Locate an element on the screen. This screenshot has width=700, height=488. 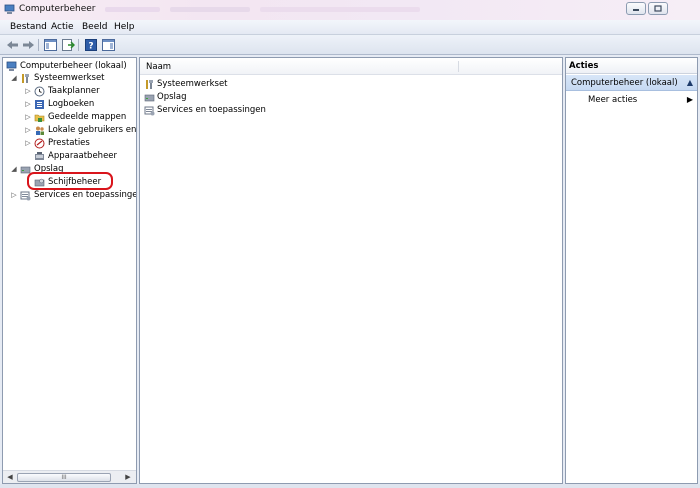
tree-node-services-en-toepassingen: ▷ Services en toepassingen is located at coordinates (73, 195).